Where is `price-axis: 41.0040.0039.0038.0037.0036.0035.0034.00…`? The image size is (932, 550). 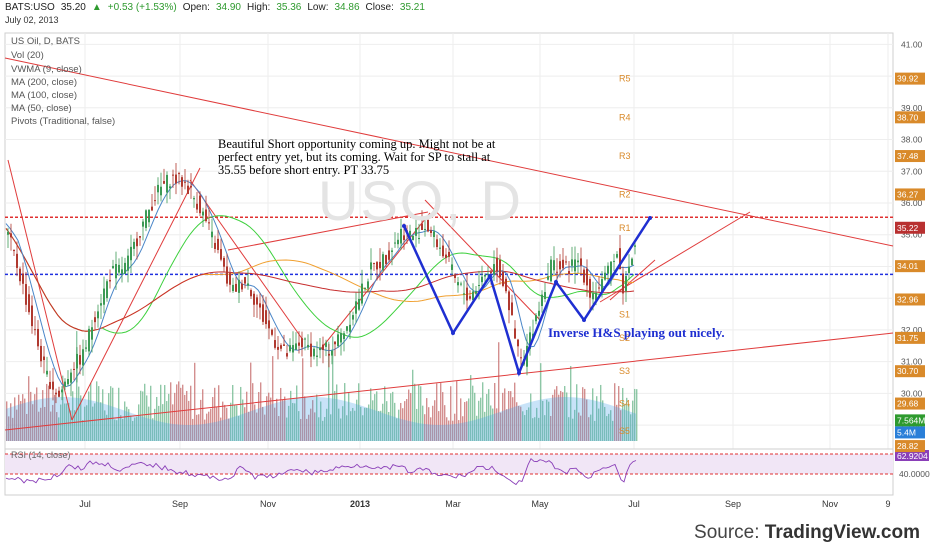
price-axis: 41.0040.0039.0038.0037.0036.0035.0034.00… is located at coordinates (910, 246).